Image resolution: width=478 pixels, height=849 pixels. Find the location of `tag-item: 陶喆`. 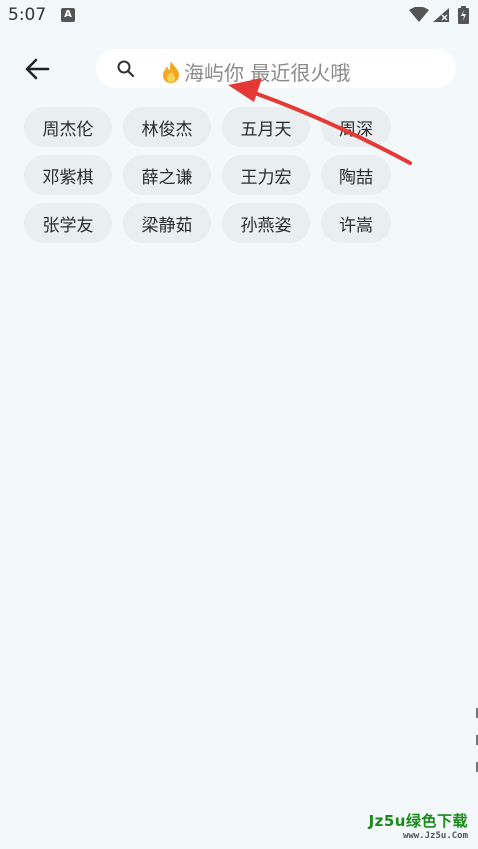

tag-item: 陶喆 is located at coordinates (356, 175).